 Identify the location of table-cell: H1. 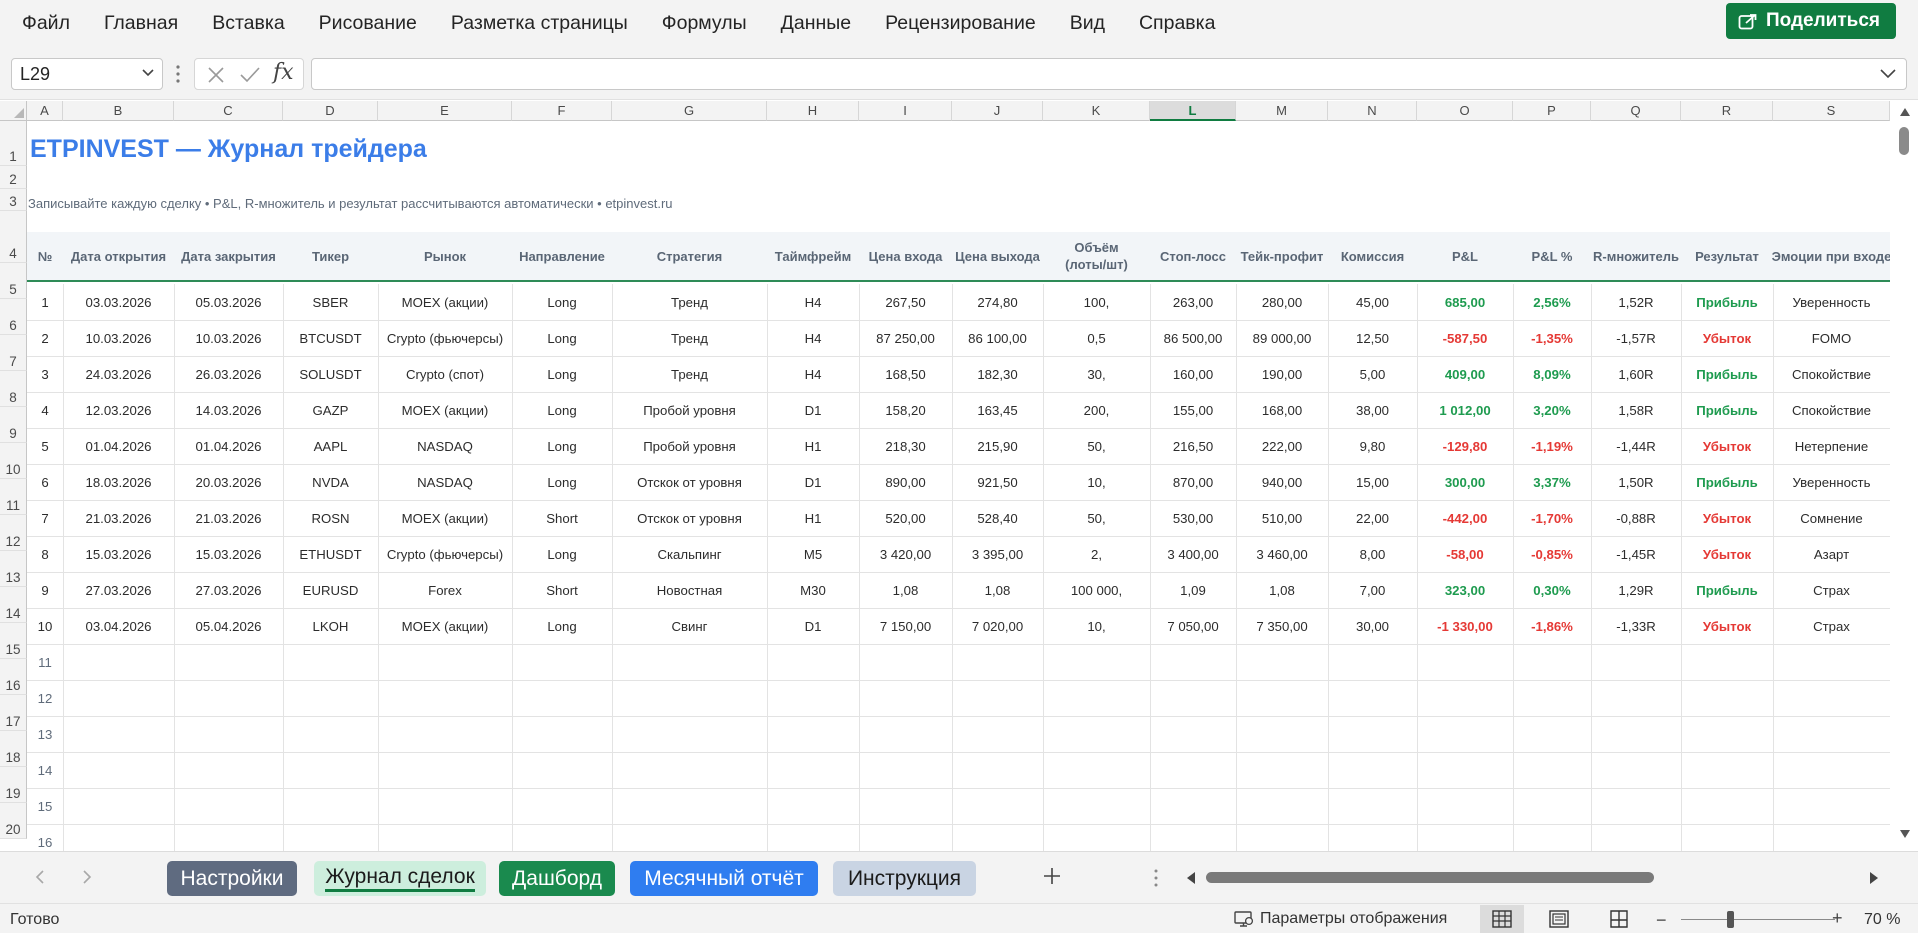
(813, 518).